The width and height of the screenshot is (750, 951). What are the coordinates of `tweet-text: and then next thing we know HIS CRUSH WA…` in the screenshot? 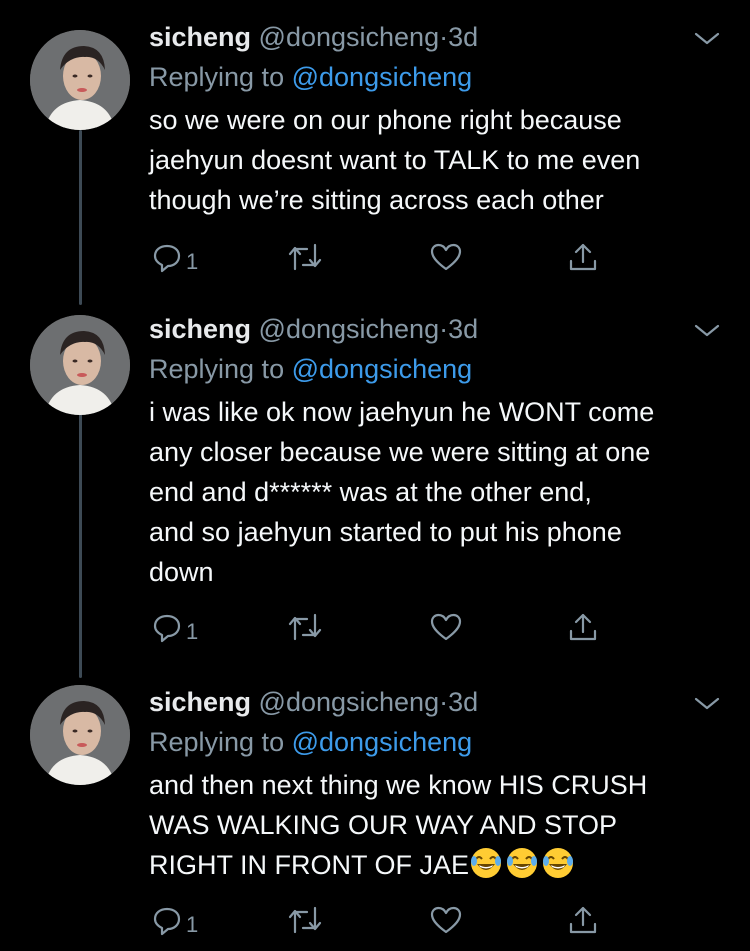 It's located at (439, 825).